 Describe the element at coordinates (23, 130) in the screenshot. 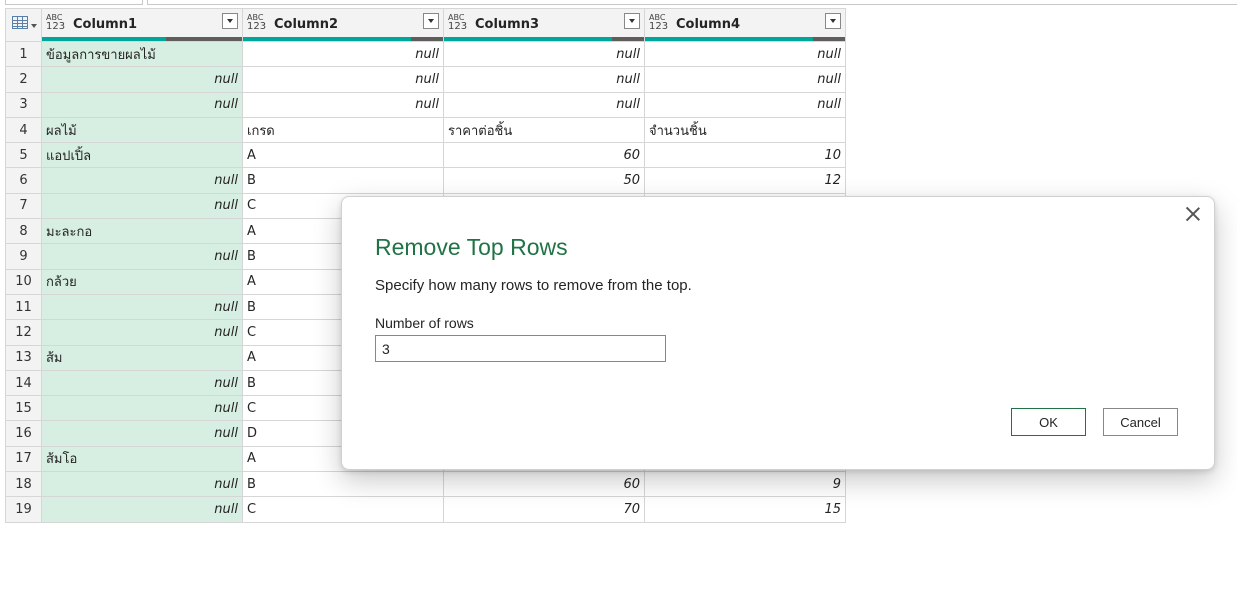

I see `row-number: 4` at that location.